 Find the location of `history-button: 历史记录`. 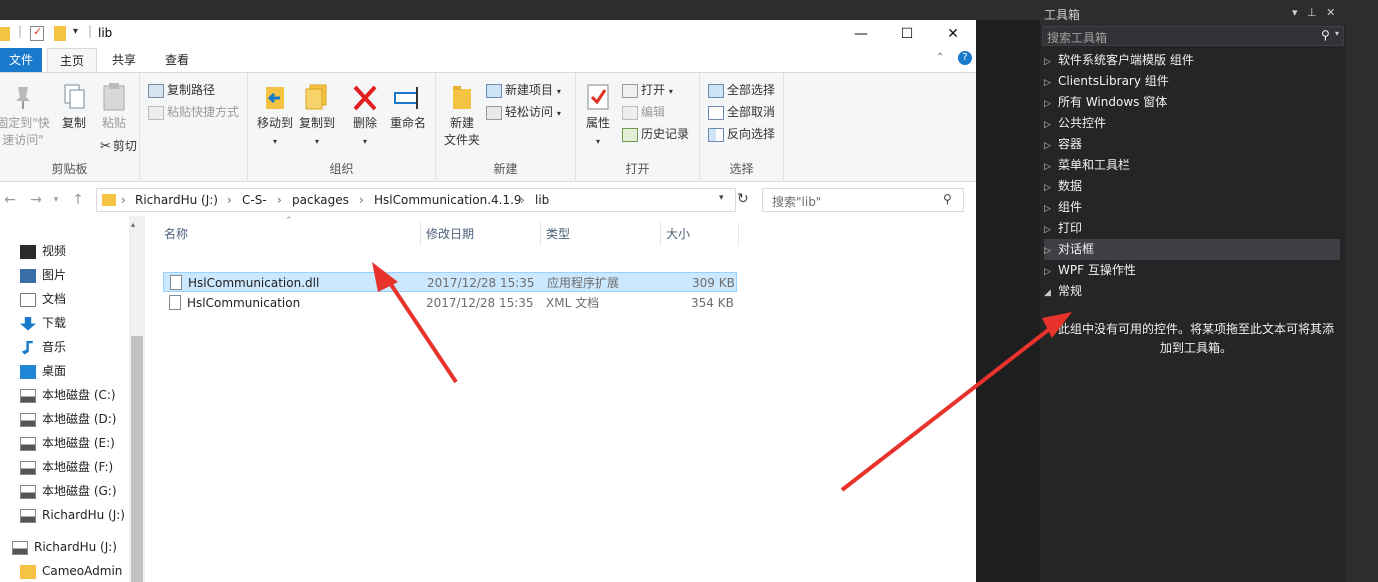

history-button: 历史记录 is located at coordinates (655, 134).